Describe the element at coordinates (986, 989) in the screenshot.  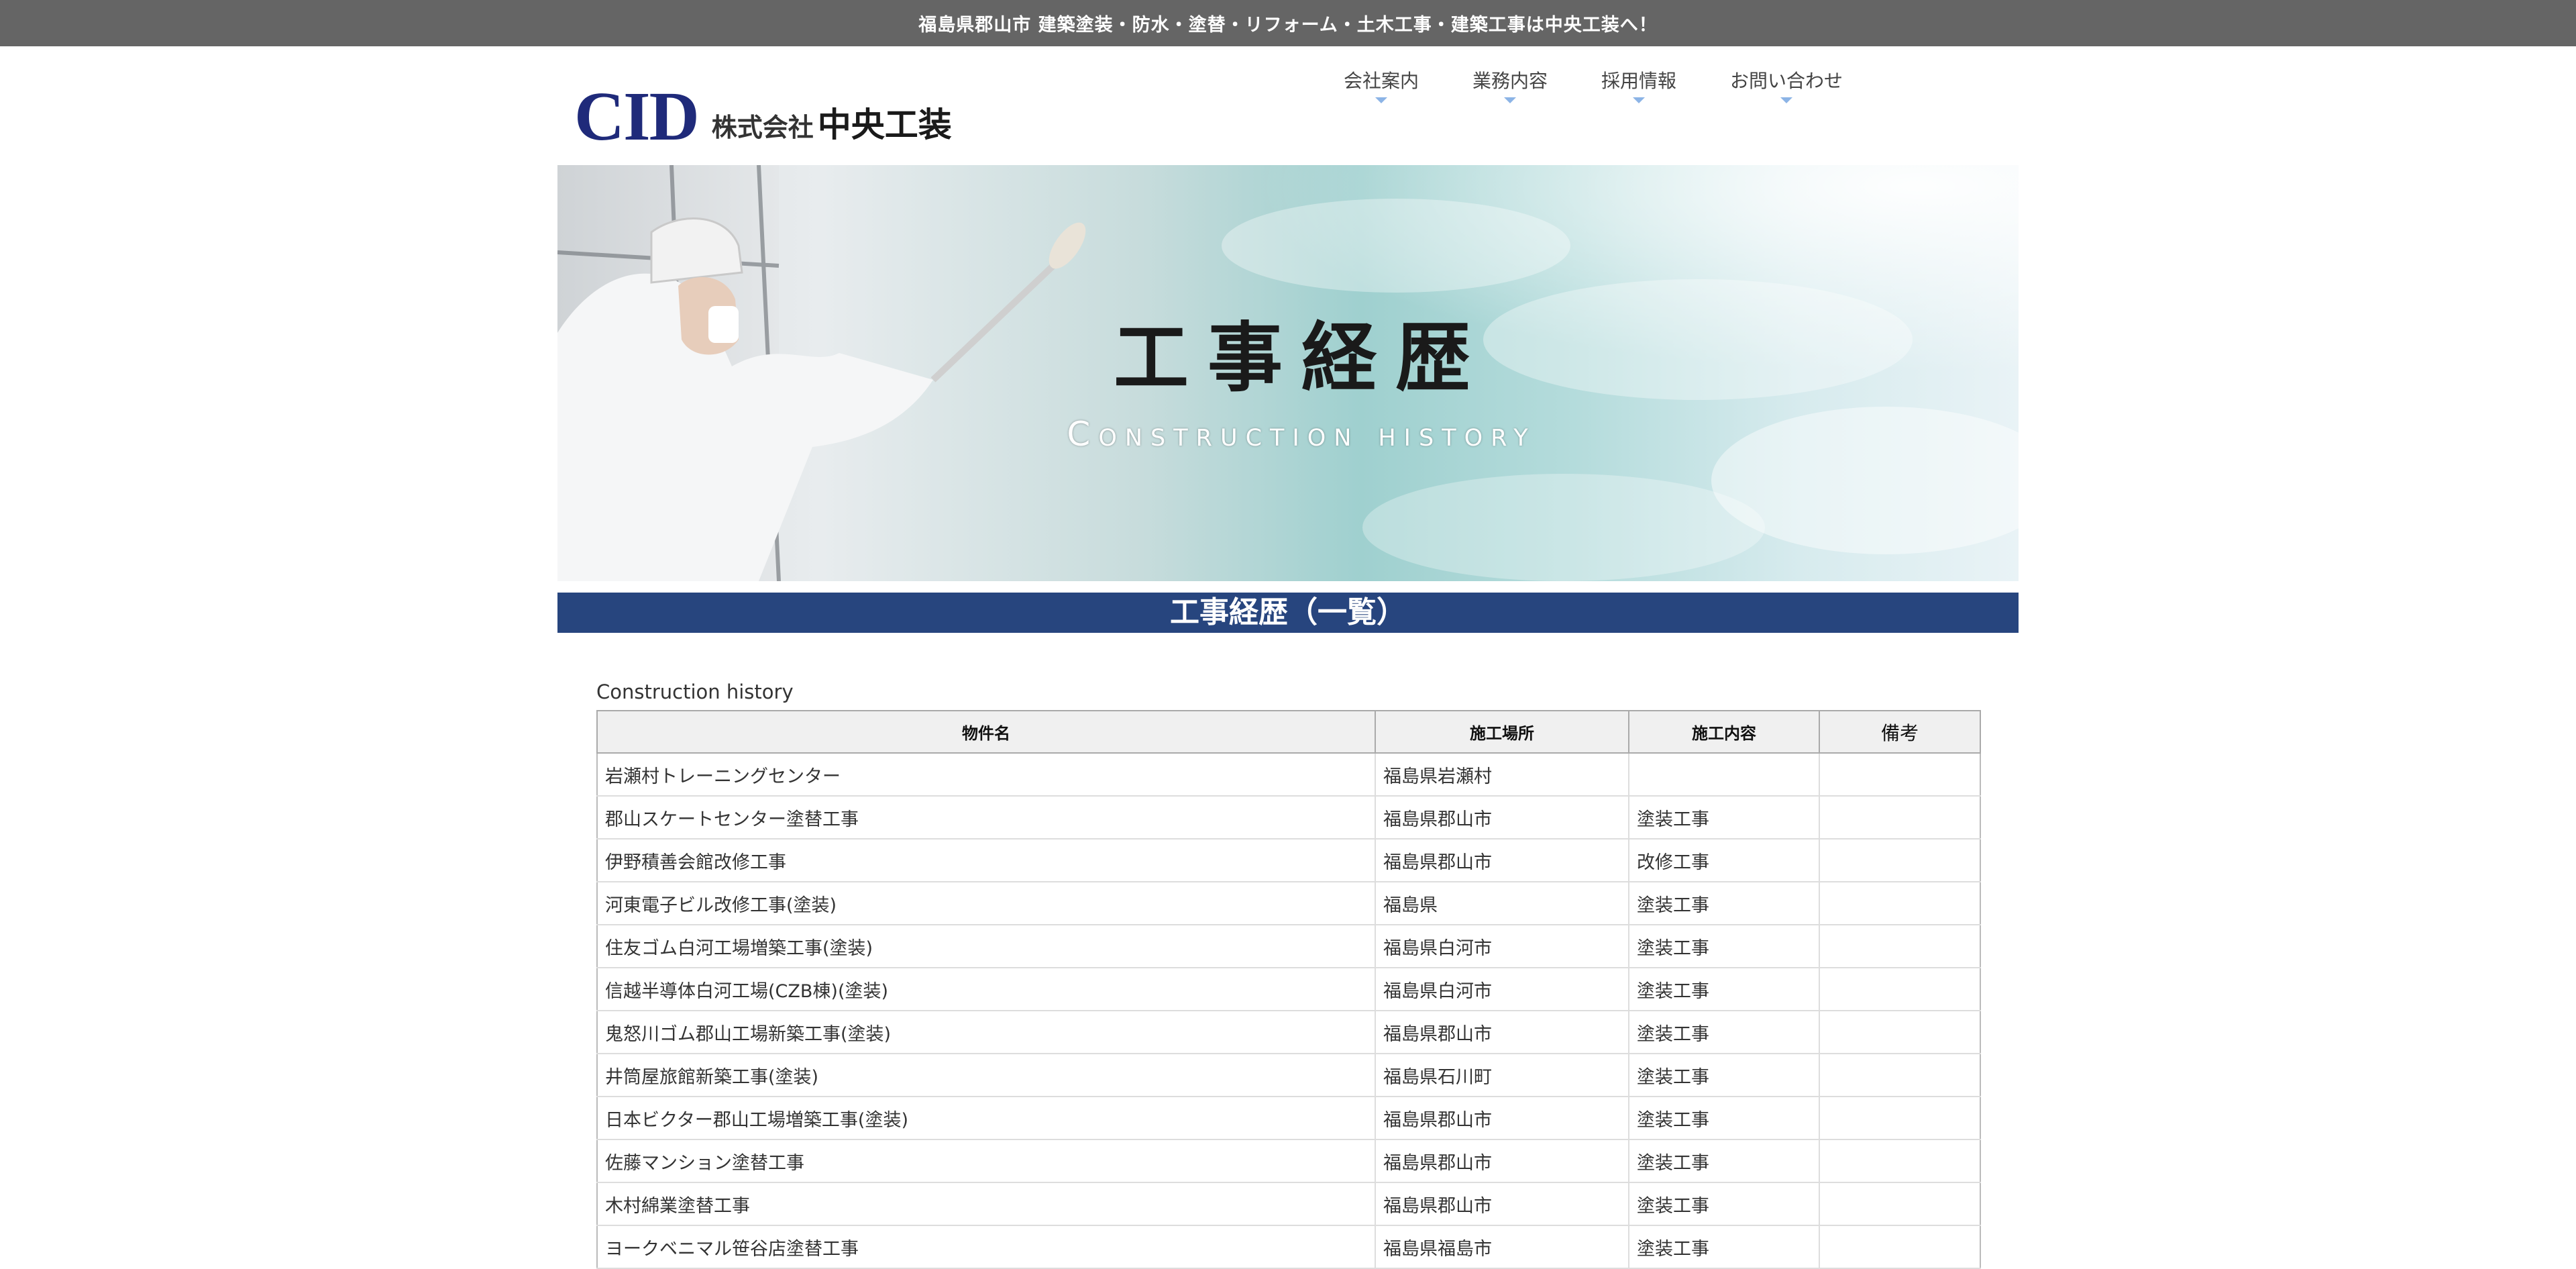
I see `project-name: 信越半導体白河工場(CZB棟)(塗装)` at that location.